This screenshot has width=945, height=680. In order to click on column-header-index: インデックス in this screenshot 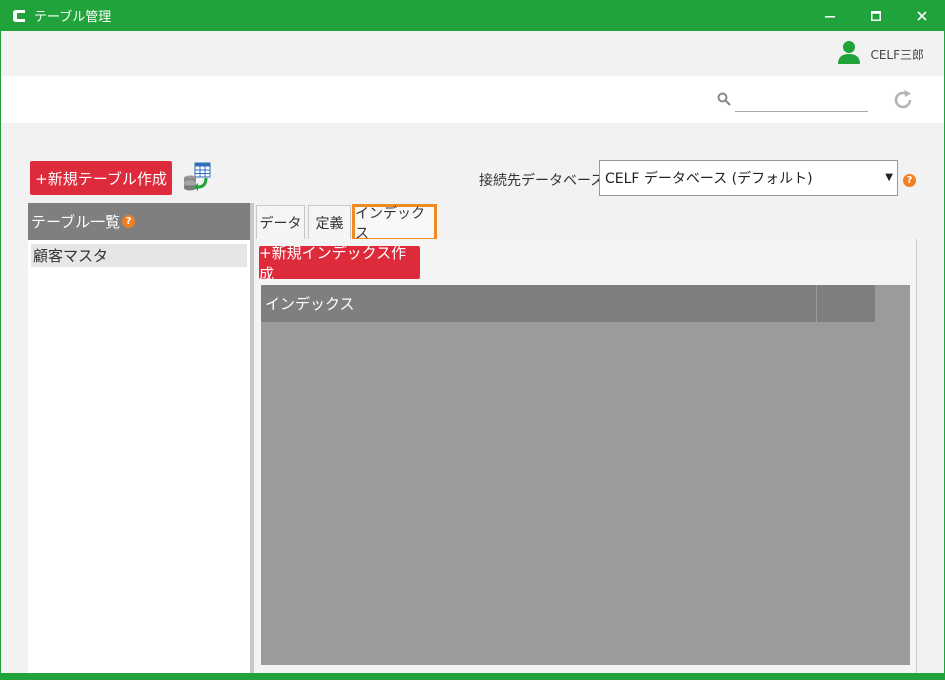, I will do `click(539, 303)`.